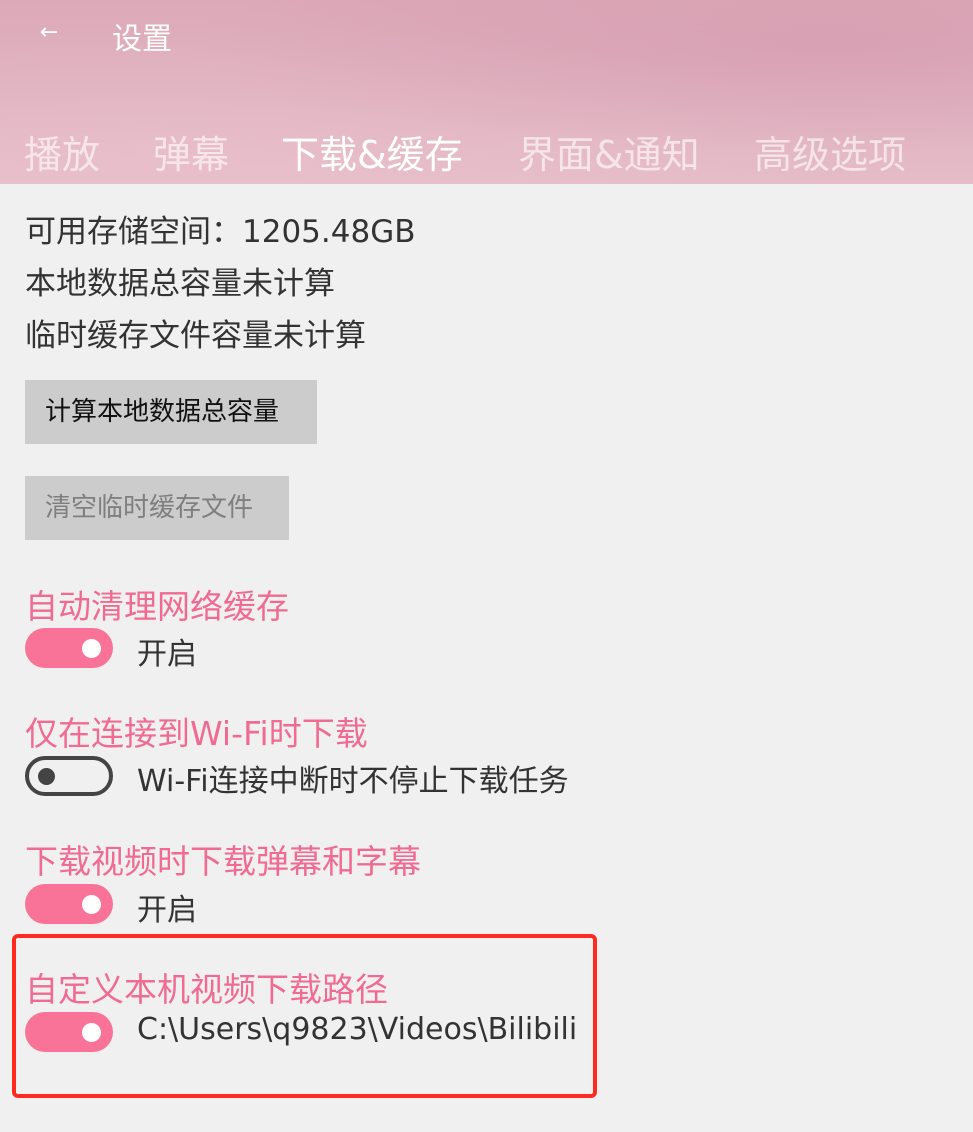 This screenshot has height=1132, width=973. I want to click on auto-clean-cache-title: 自动清理网络缓存, so click(157, 606).